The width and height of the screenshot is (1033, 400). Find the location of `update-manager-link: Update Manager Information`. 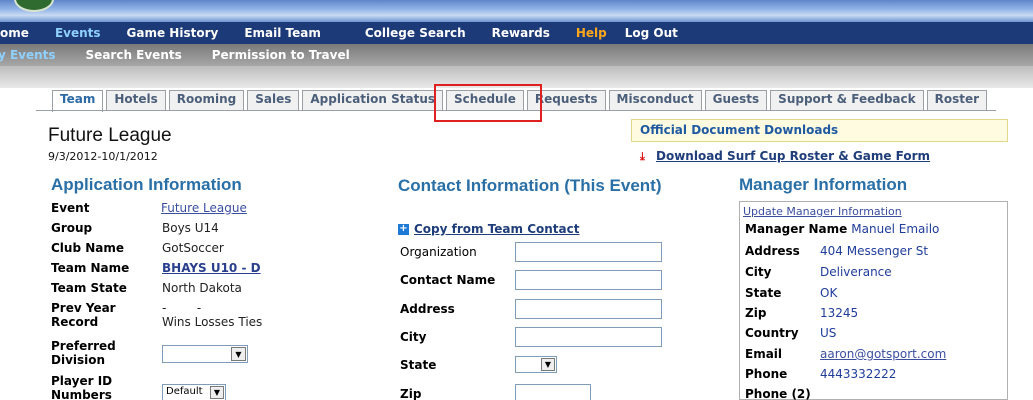

update-manager-link: Update Manager Information is located at coordinates (822, 211).